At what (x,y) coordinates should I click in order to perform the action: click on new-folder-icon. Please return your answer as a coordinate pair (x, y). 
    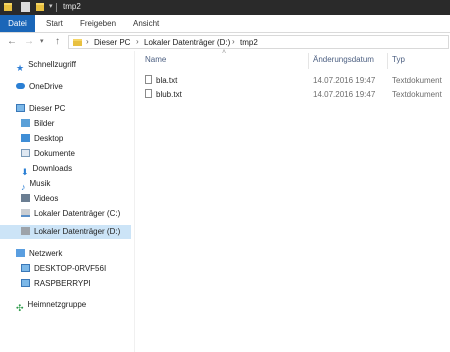
    Looking at the image, I should click on (40, 7).